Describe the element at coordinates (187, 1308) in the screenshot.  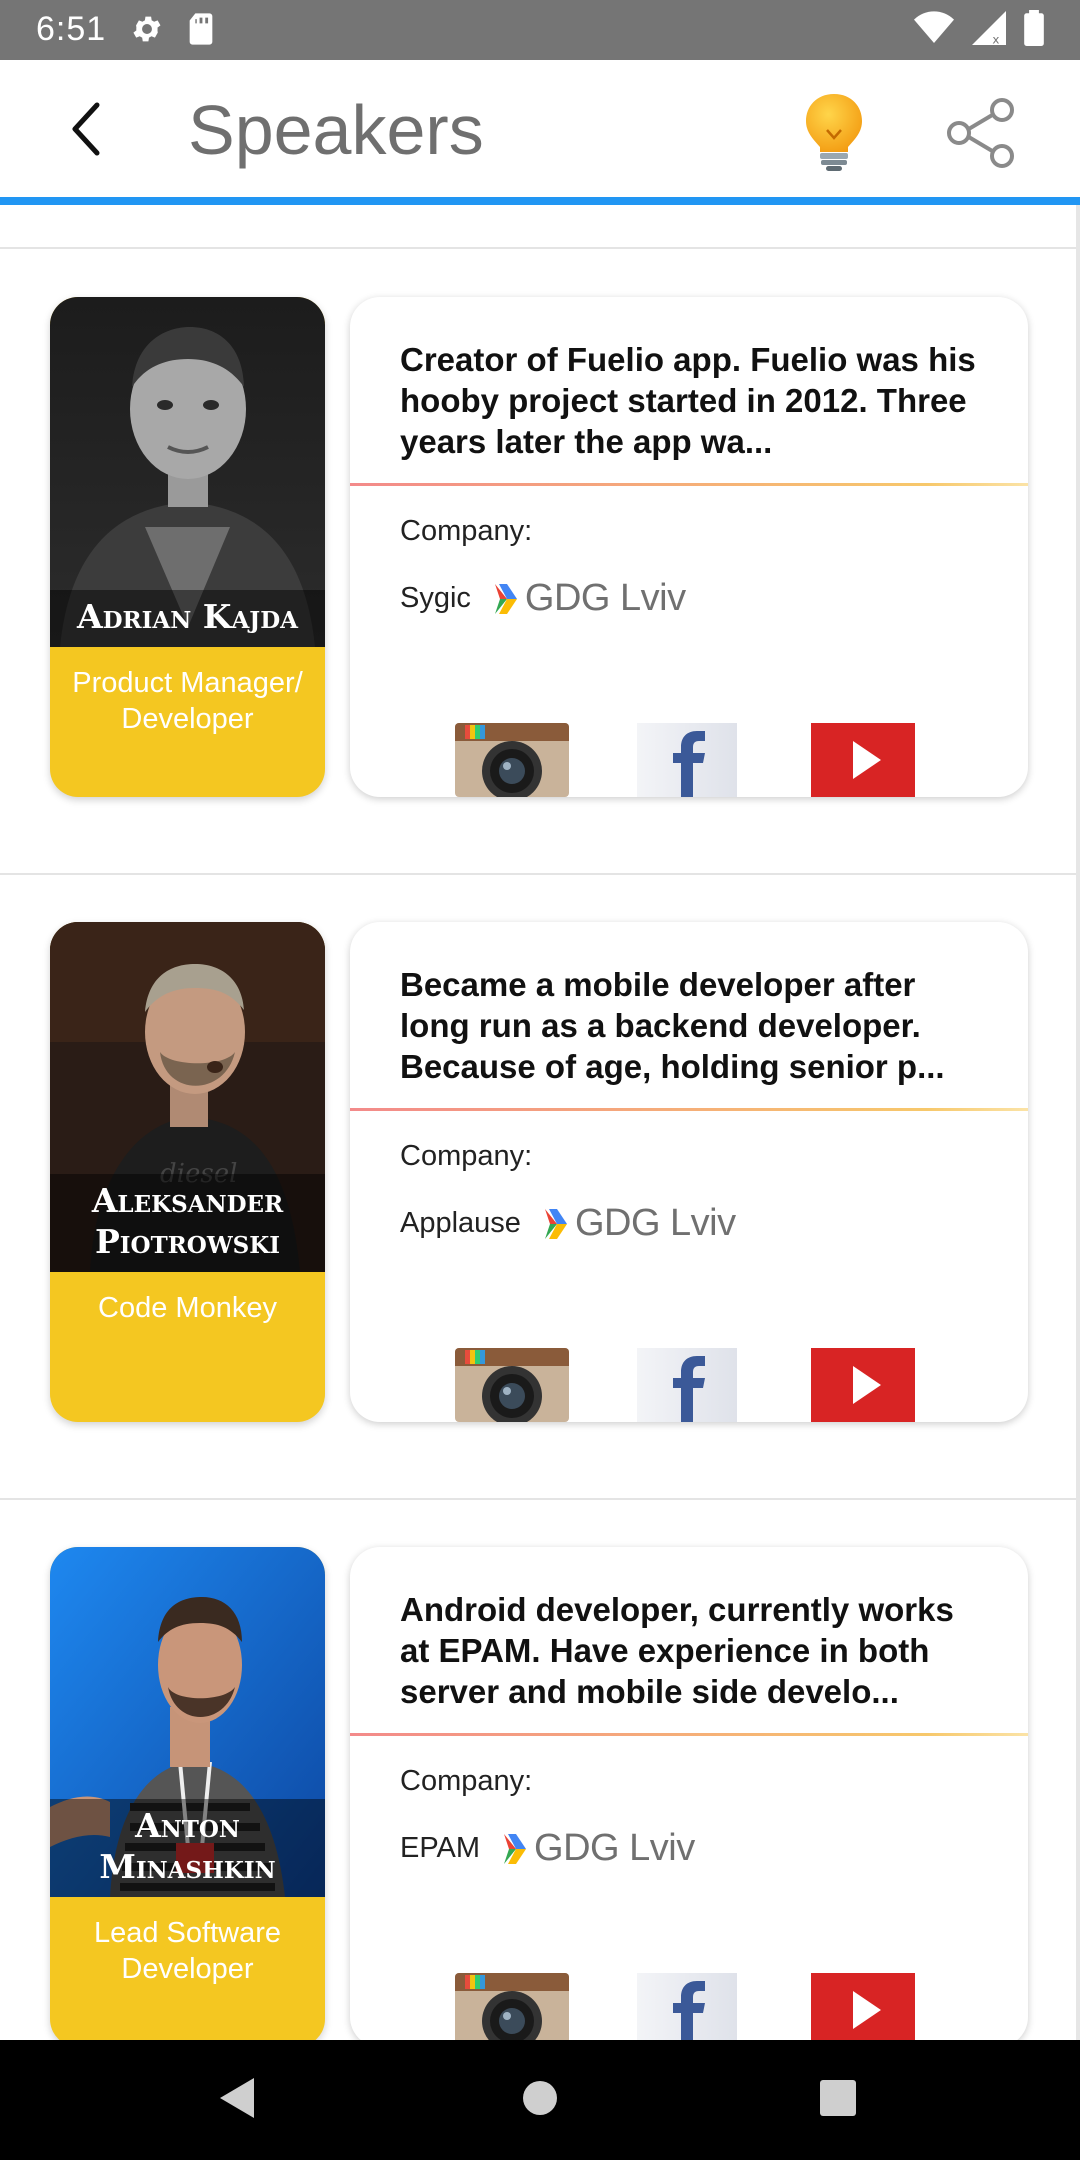
I see `speaker-role: Code Monkey` at that location.